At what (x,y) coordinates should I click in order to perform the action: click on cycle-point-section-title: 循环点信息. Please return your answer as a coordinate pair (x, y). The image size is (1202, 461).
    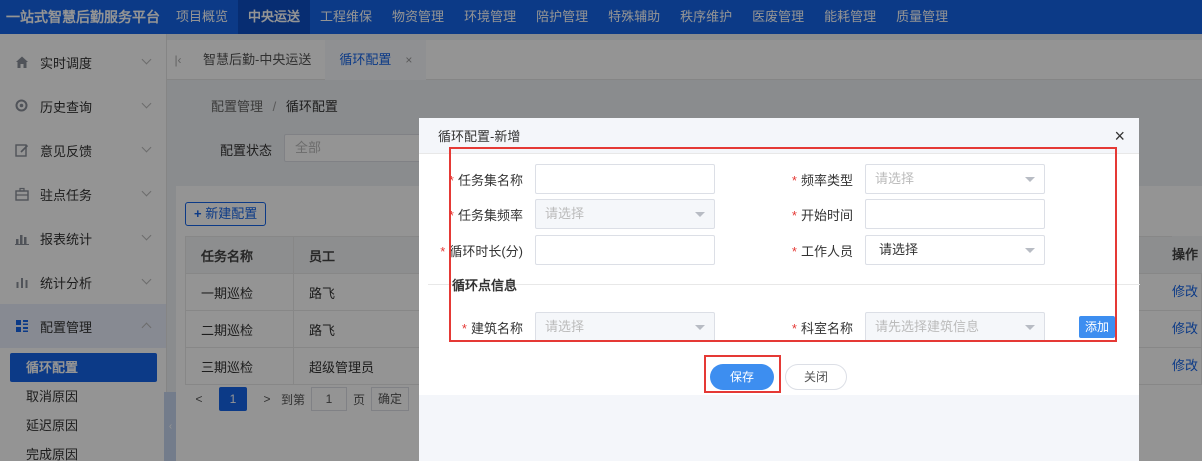
    Looking at the image, I should click on (485, 285).